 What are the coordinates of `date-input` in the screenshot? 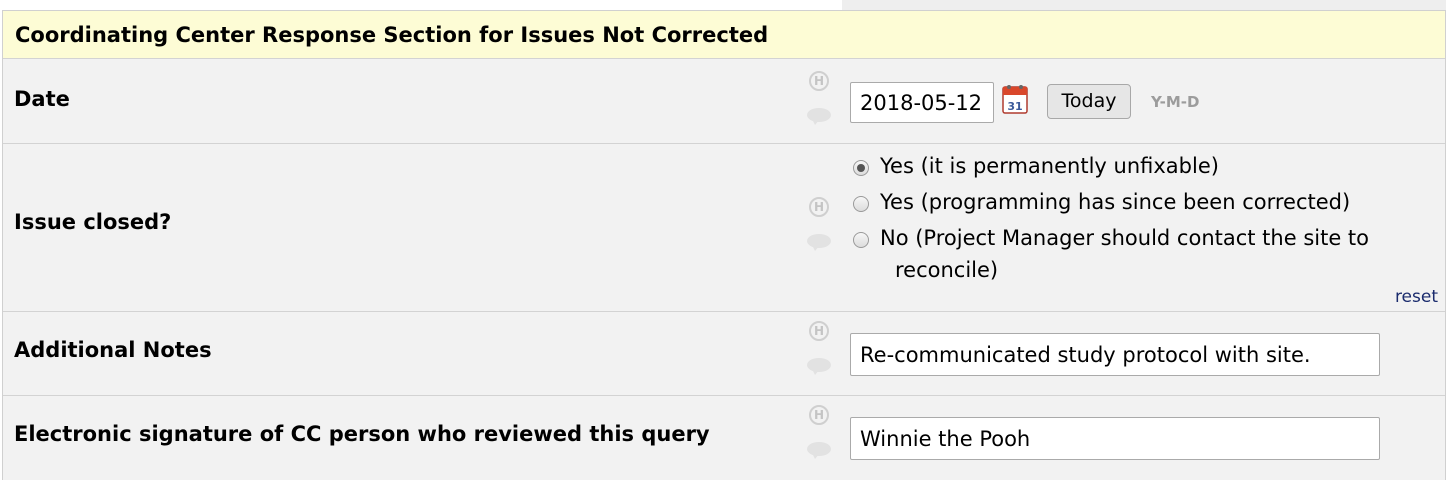 It's located at (922, 102).